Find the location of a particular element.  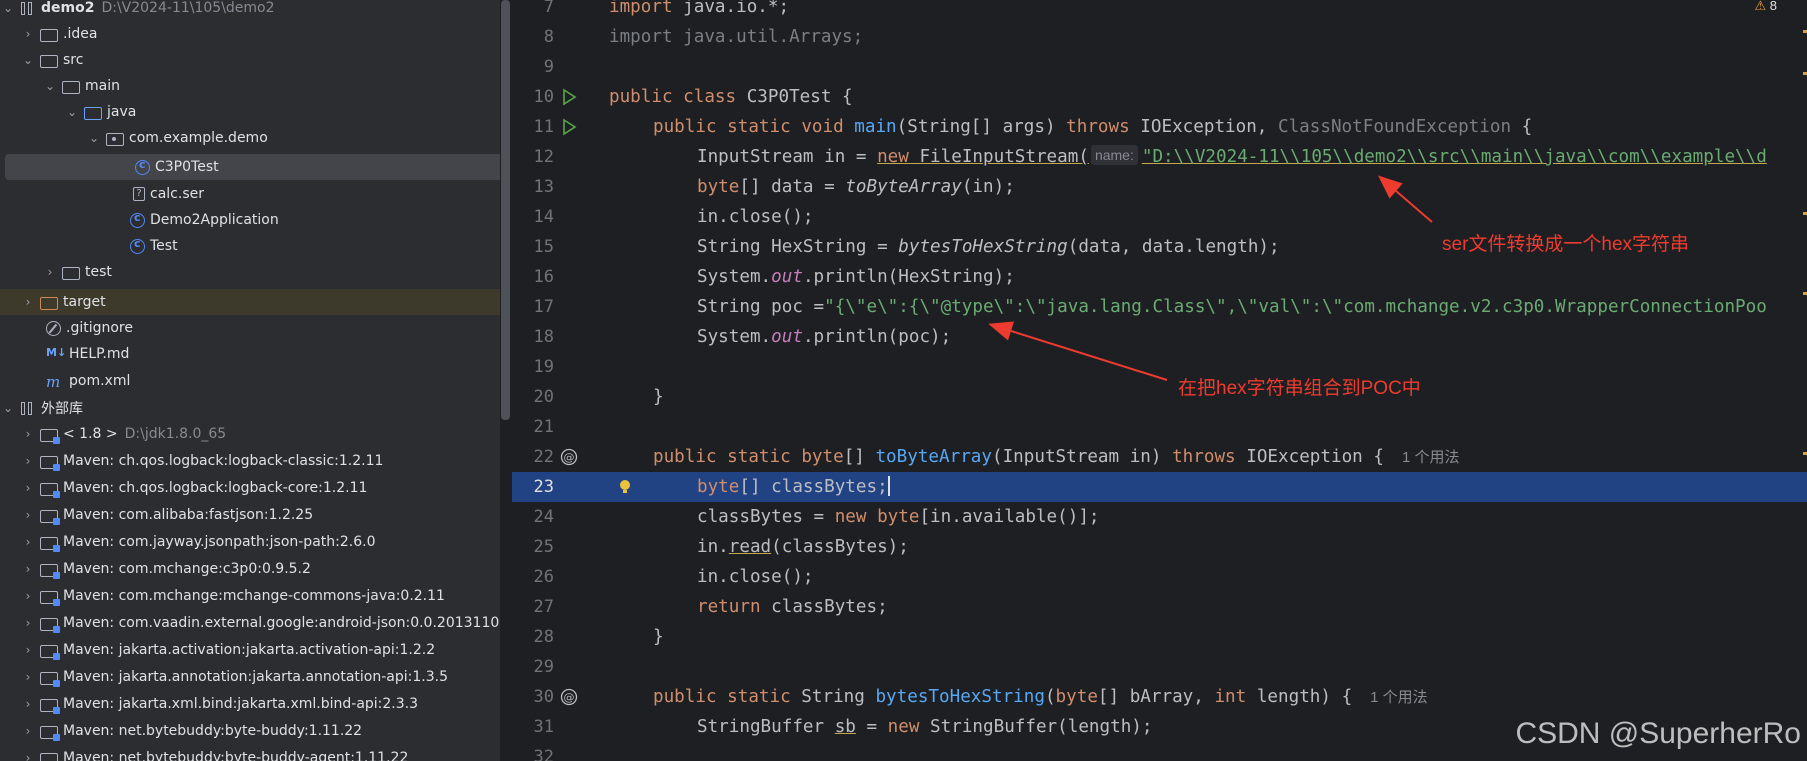

tree-item-help-md: M↓ HELP.md is located at coordinates (250, 354).